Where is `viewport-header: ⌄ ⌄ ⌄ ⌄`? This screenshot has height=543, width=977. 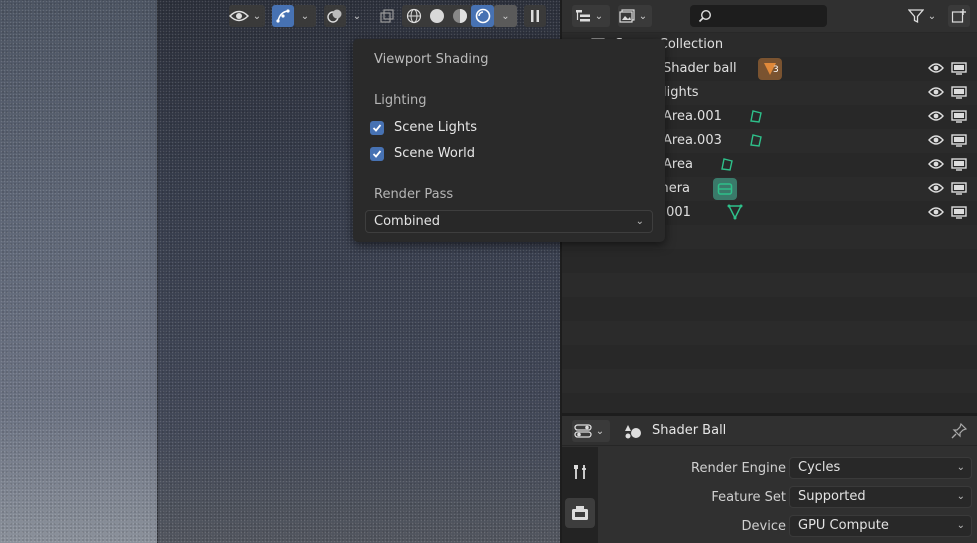 viewport-header: ⌄ ⌄ ⌄ ⌄ is located at coordinates (387, 16).